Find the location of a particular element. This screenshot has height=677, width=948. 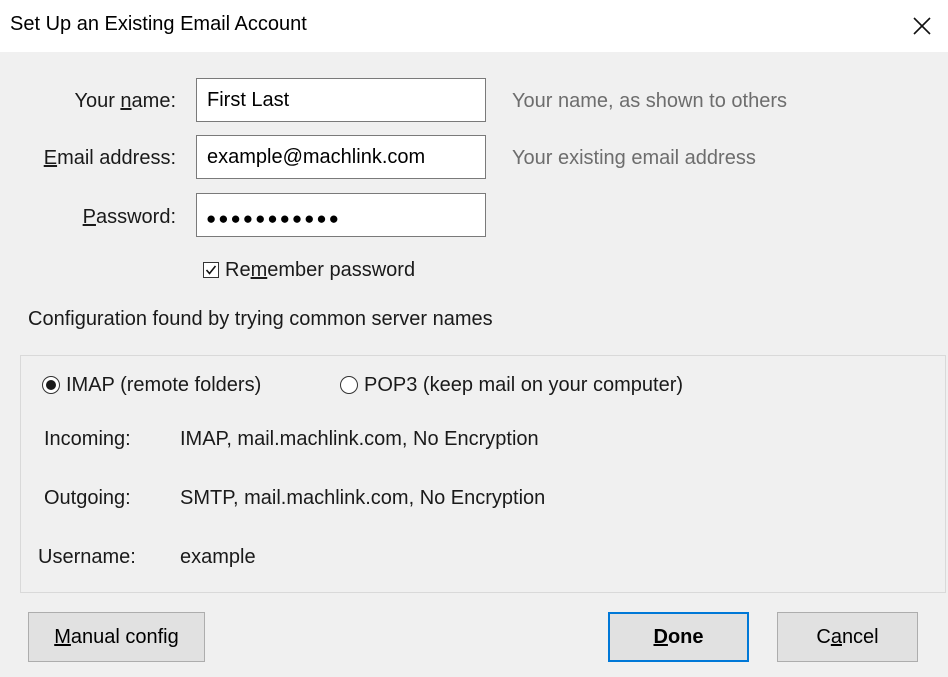

incoming-label: Incoming: is located at coordinates (87, 439).